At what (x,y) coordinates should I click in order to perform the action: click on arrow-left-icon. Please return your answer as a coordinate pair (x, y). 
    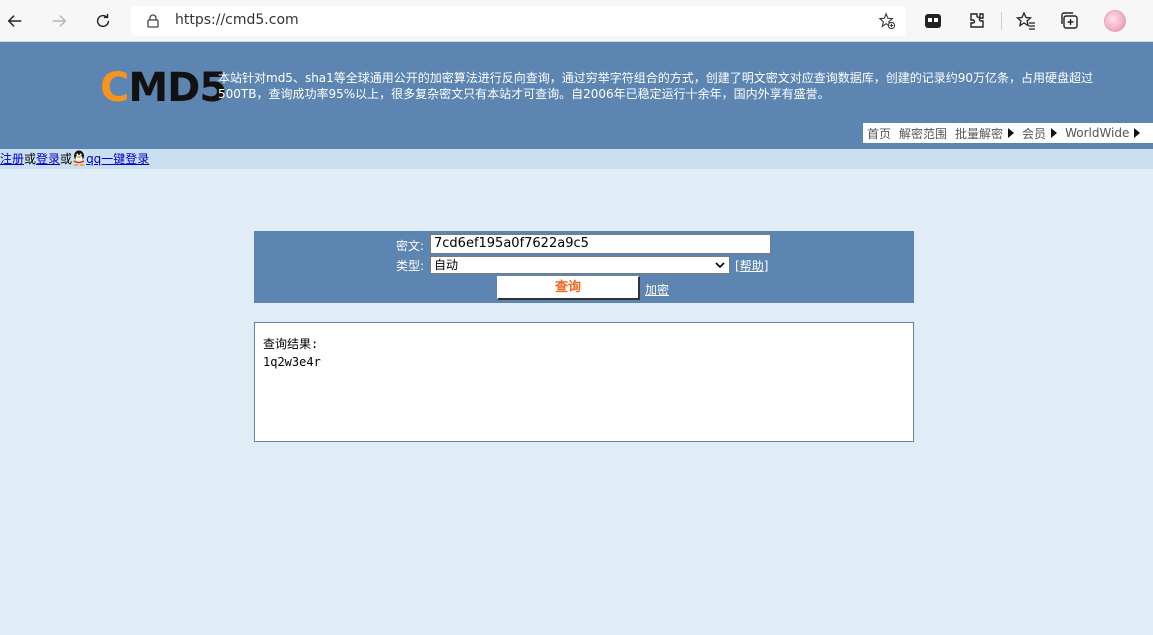
    Looking at the image, I should click on (14, 21).